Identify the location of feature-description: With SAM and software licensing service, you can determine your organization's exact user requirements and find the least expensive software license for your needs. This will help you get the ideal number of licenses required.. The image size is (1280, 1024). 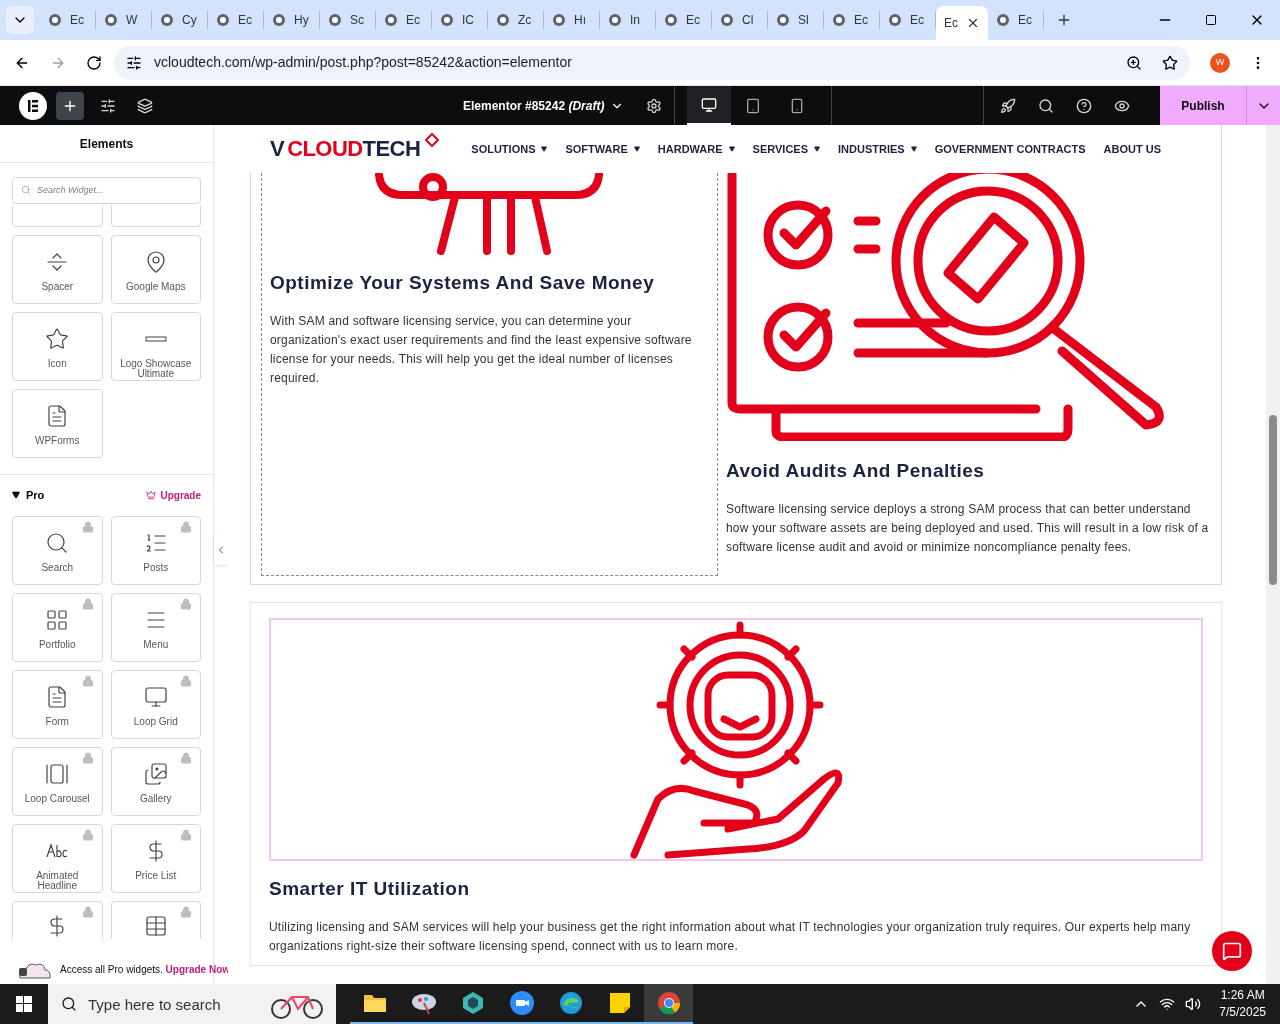
(481, 349).